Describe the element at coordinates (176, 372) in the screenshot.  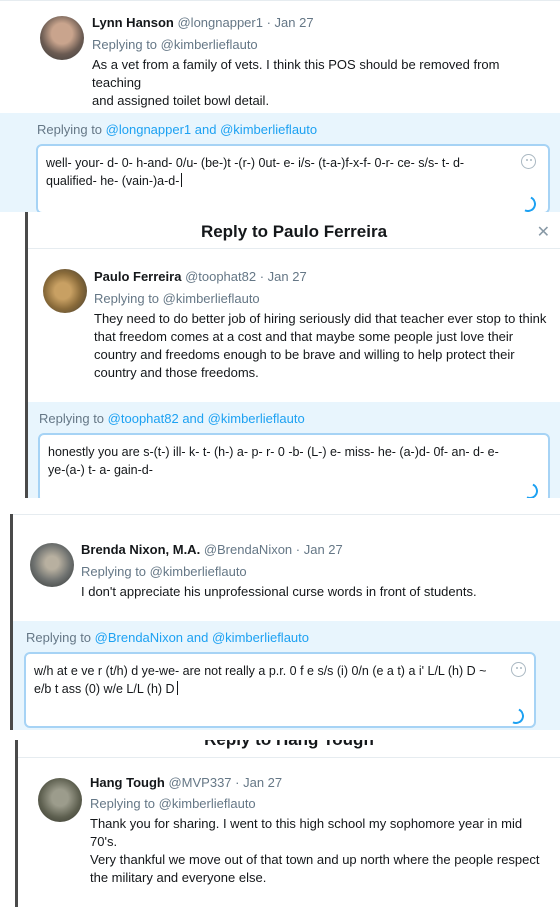
I see `tweet-text-line: country and those freedoms.` at that location.